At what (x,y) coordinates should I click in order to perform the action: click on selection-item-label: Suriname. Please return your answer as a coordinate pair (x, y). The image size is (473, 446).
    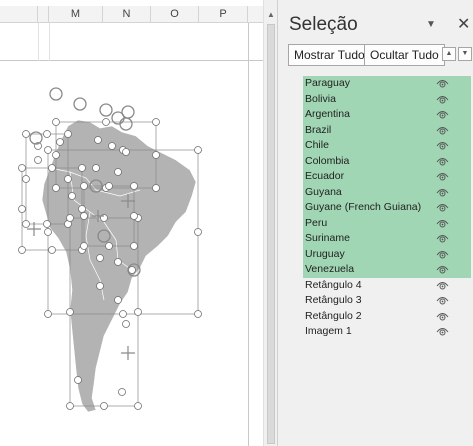
    Looking at the image, I should click on (327, 238).